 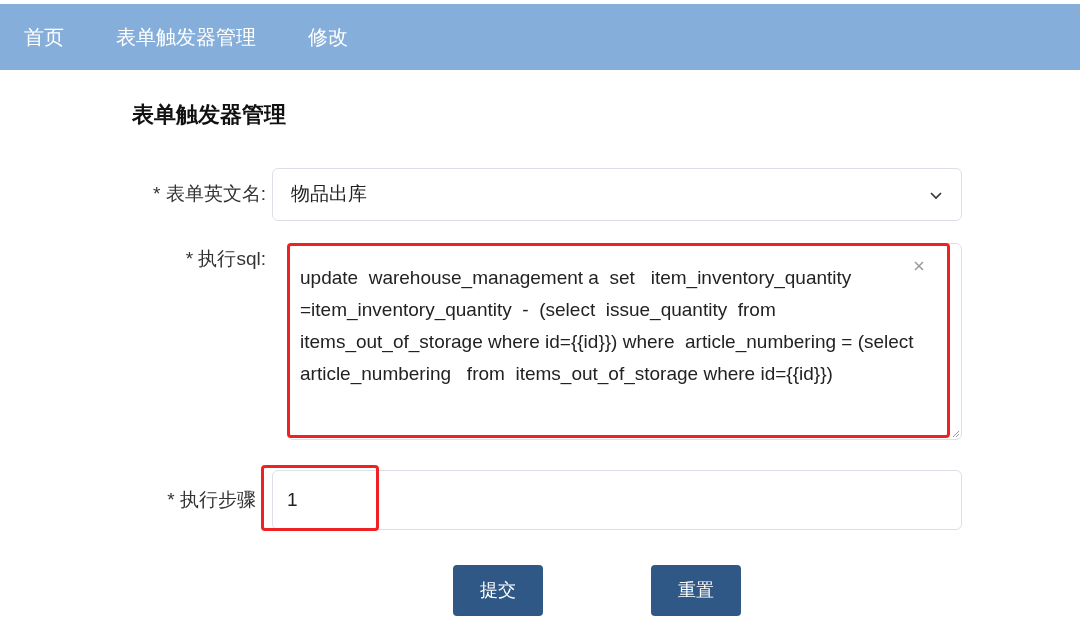 What do you see at coordinates (498, 590) in the screenshot?
I see `form-button: 提交` at bounding box center [498, 590].